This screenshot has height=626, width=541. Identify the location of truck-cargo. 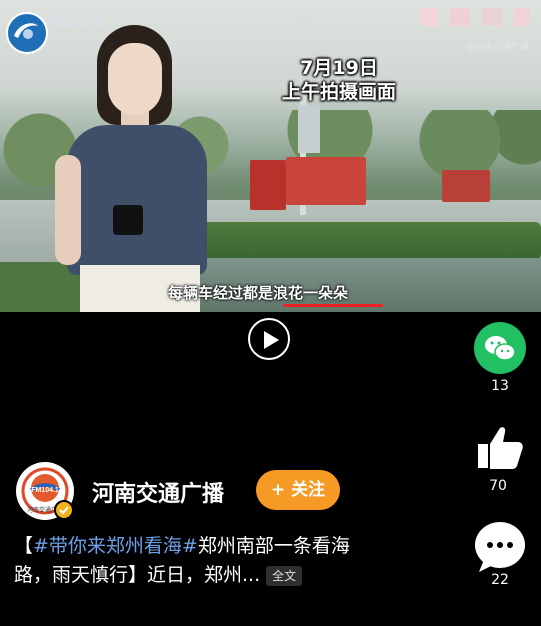
(326, 181).